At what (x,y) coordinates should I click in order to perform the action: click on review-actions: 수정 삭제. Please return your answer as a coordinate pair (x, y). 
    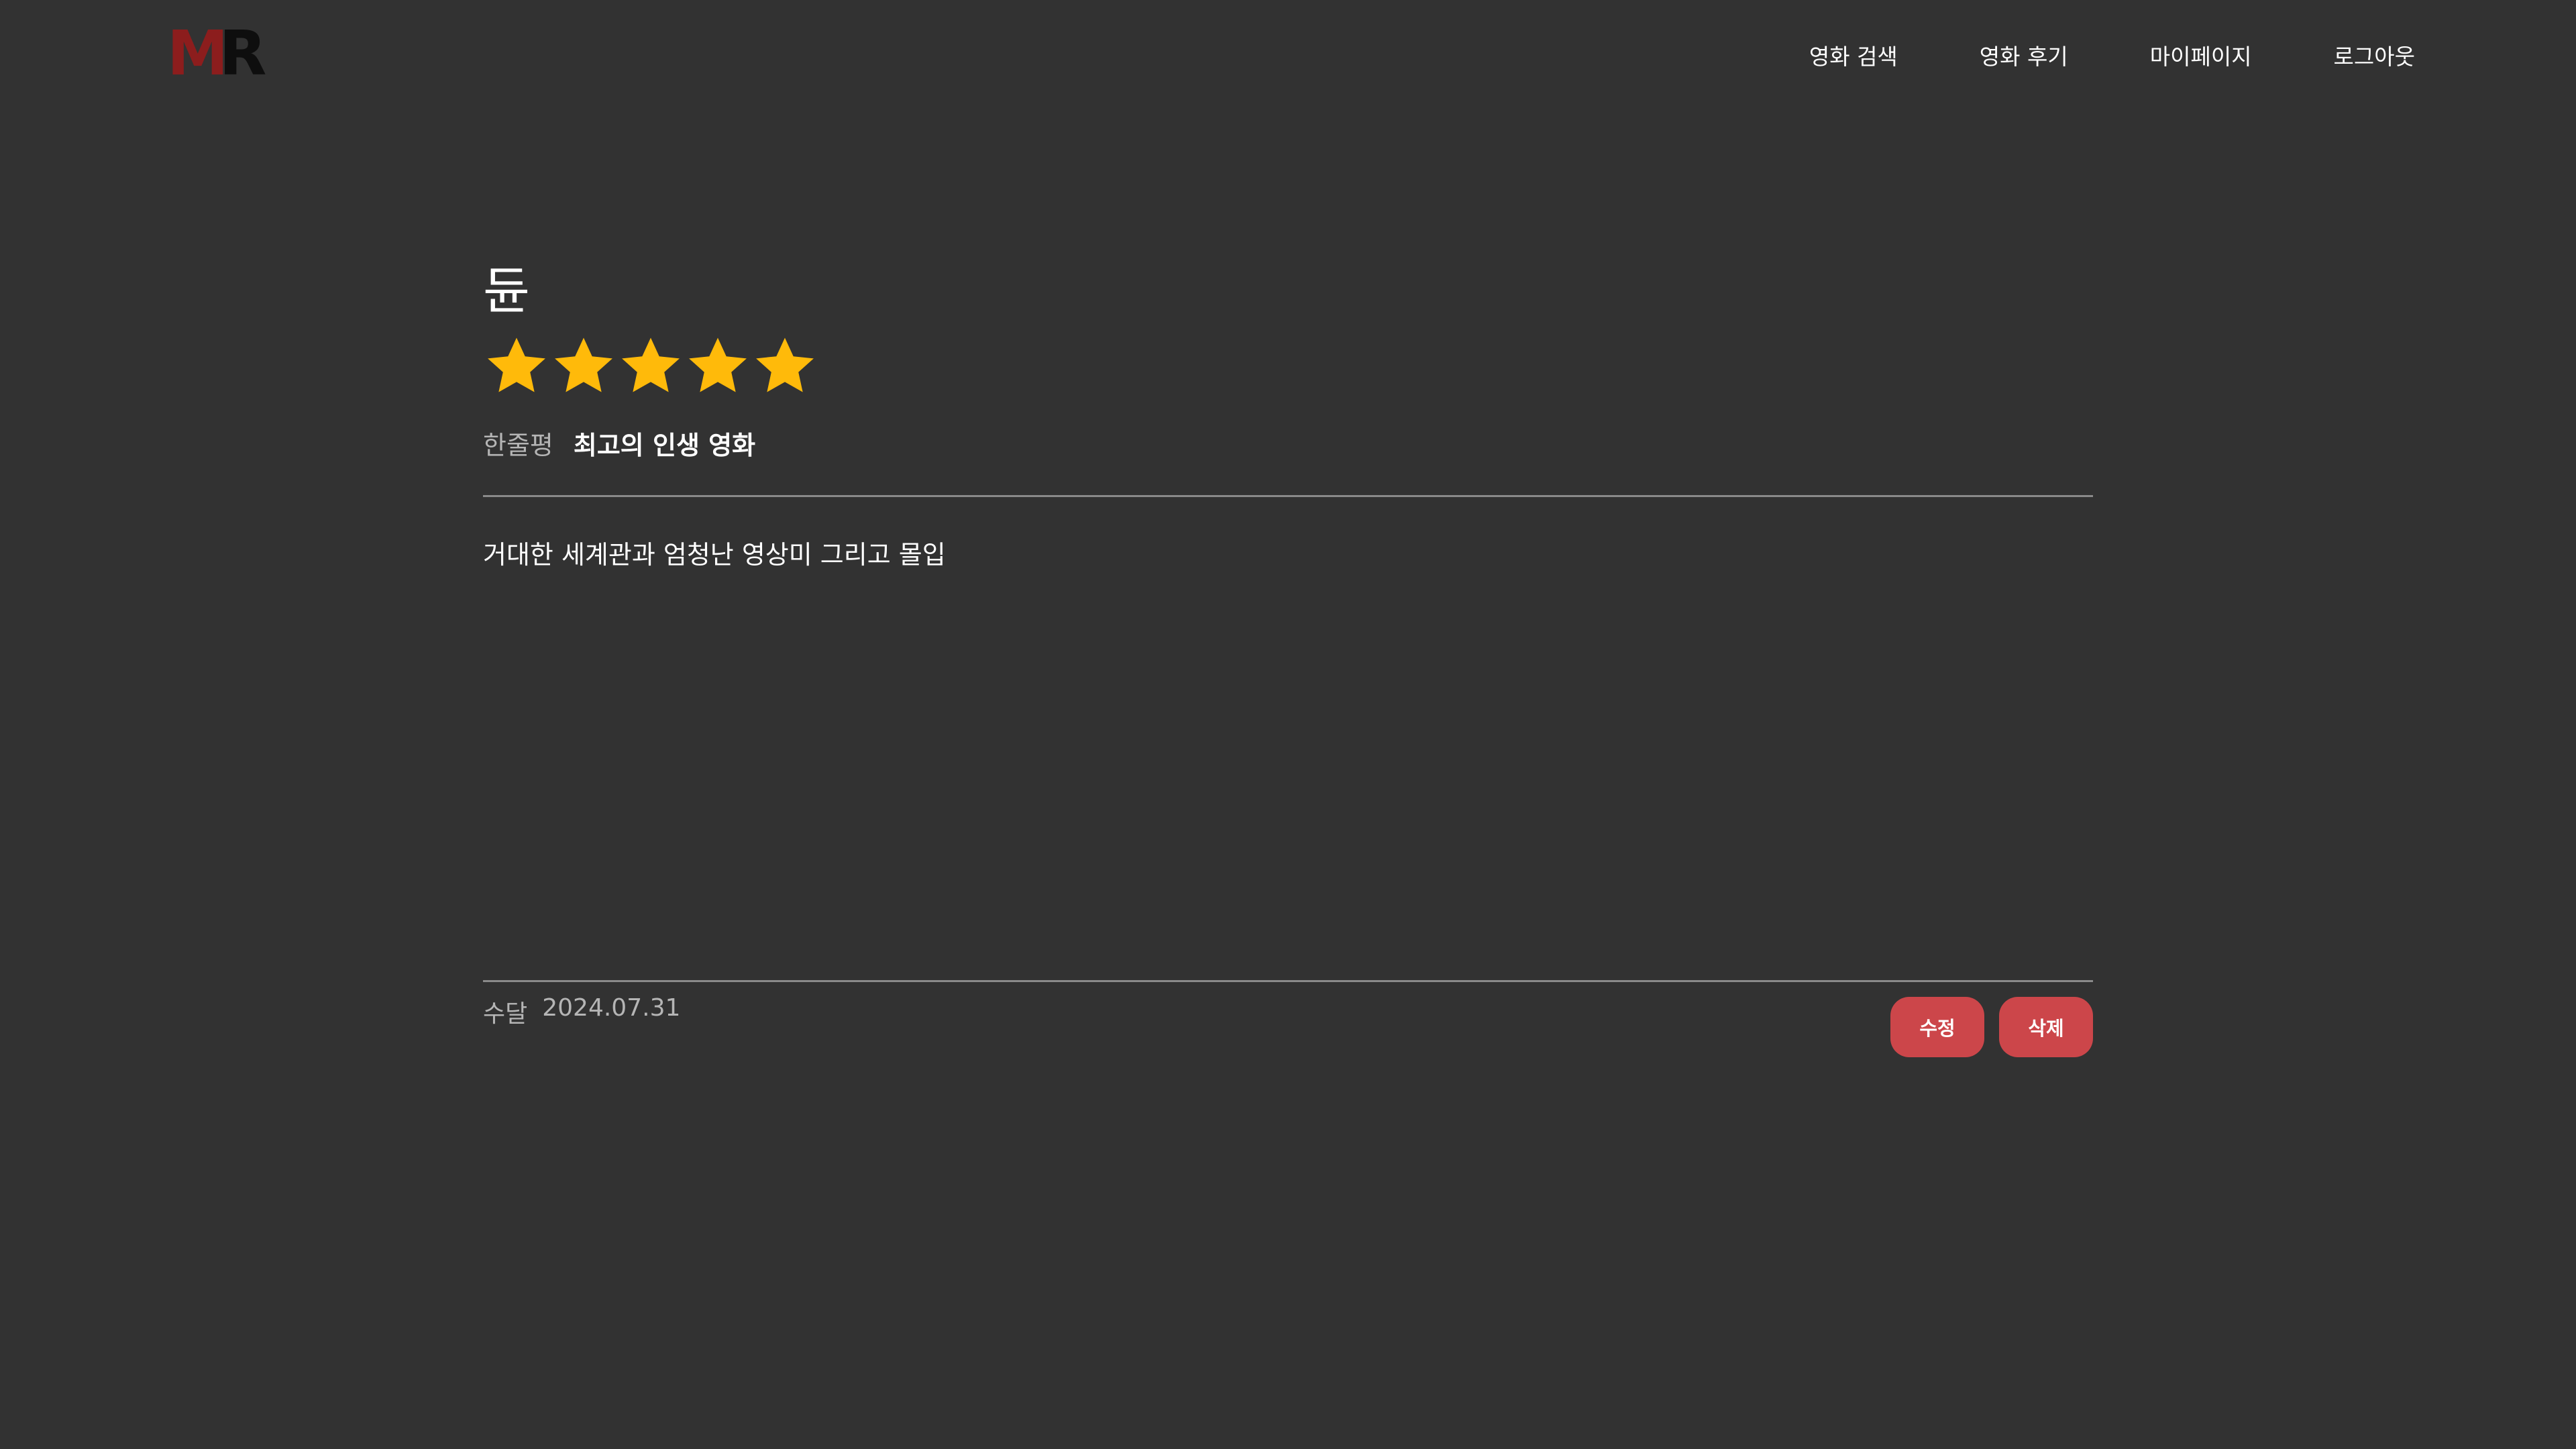
    Looking at the image, I should click on (1991, 1027).